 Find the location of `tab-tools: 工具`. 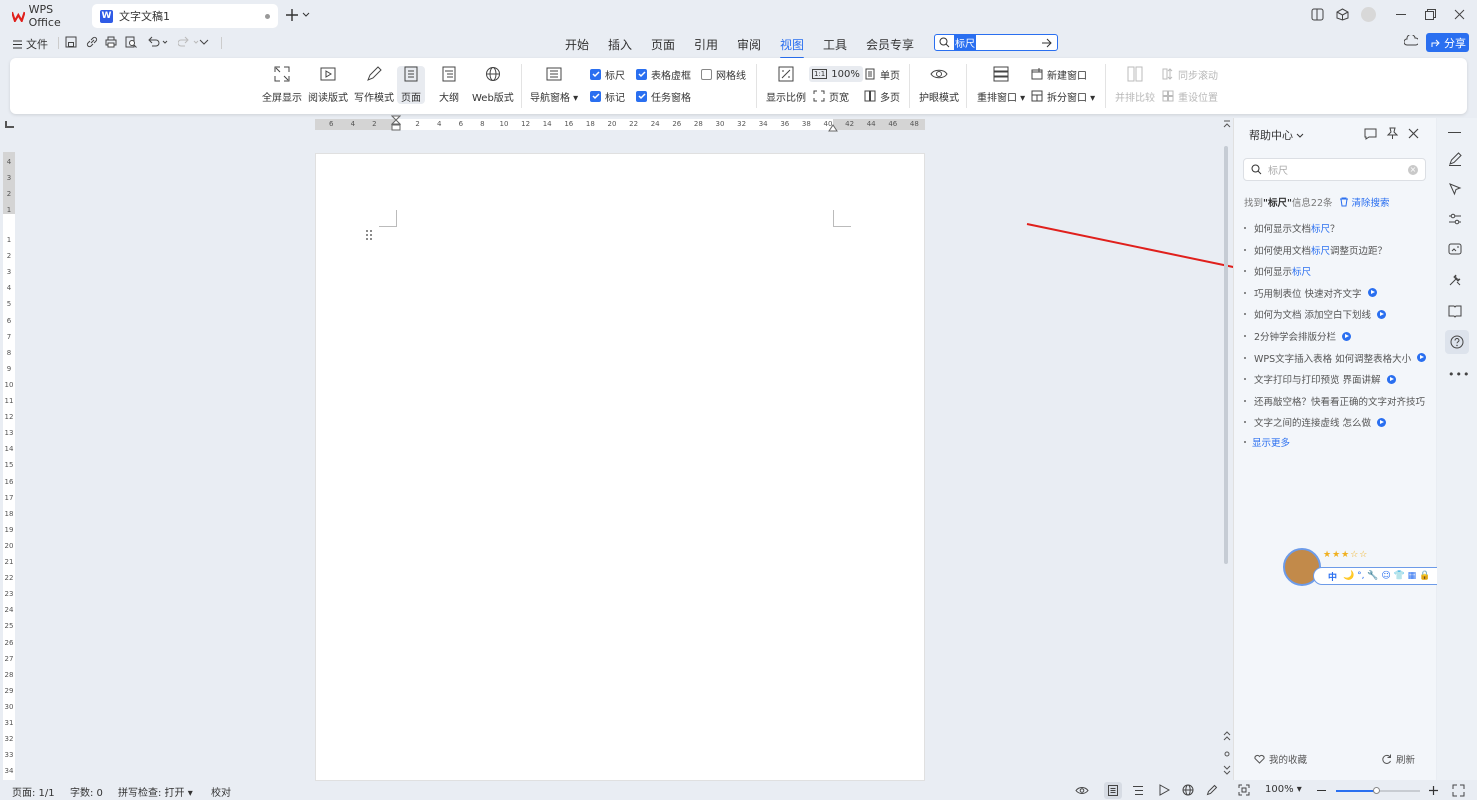

tab-tools: 工具 is located at coordinates (835, 44).